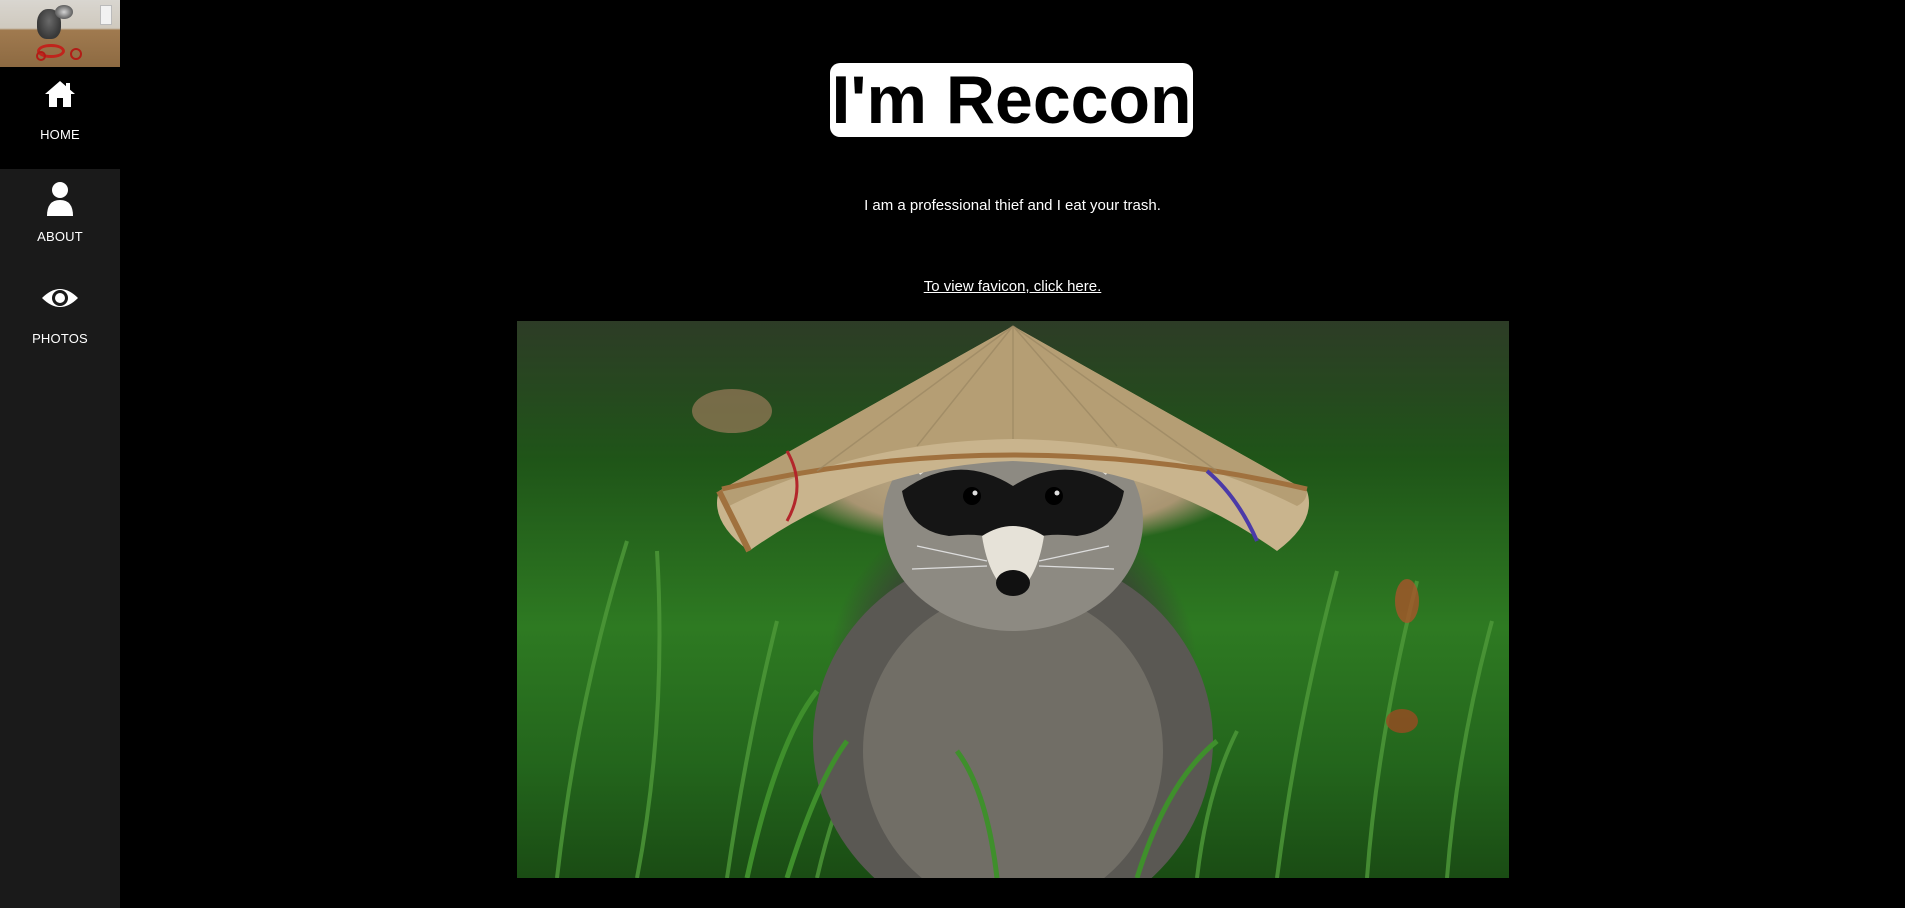  I want to click on sidebar-item-about: ABOUT, so click(60, 220).